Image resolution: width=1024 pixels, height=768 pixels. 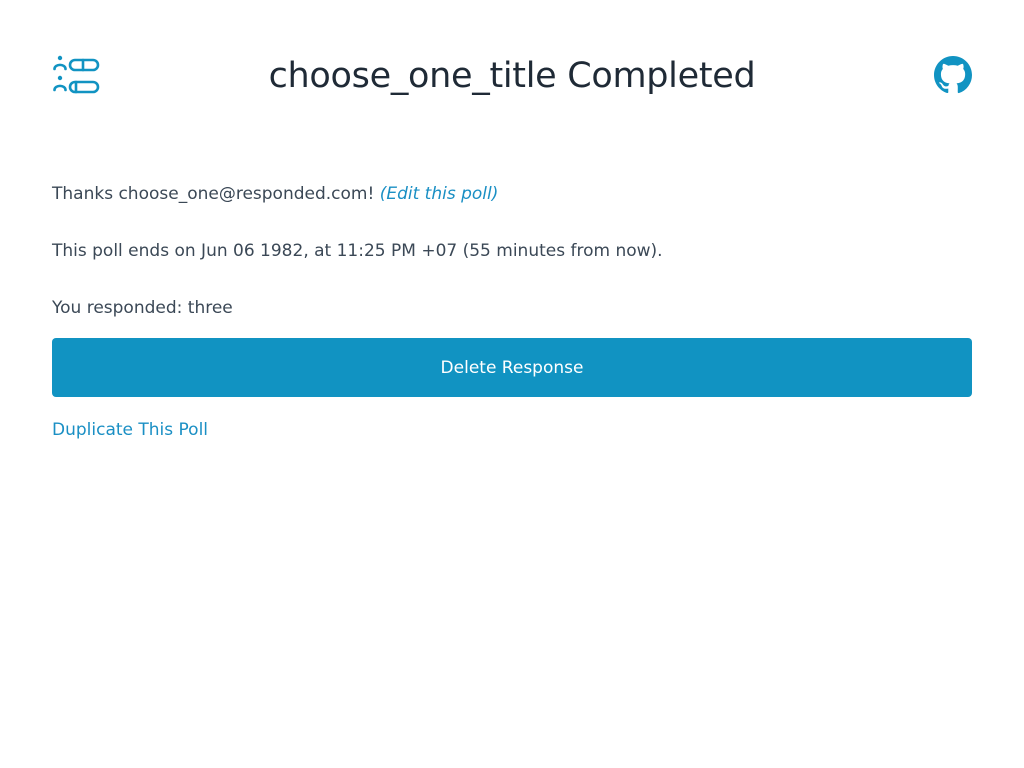 I want to click on page-header: choose_one_title Completed, so click(x=512, y=76).